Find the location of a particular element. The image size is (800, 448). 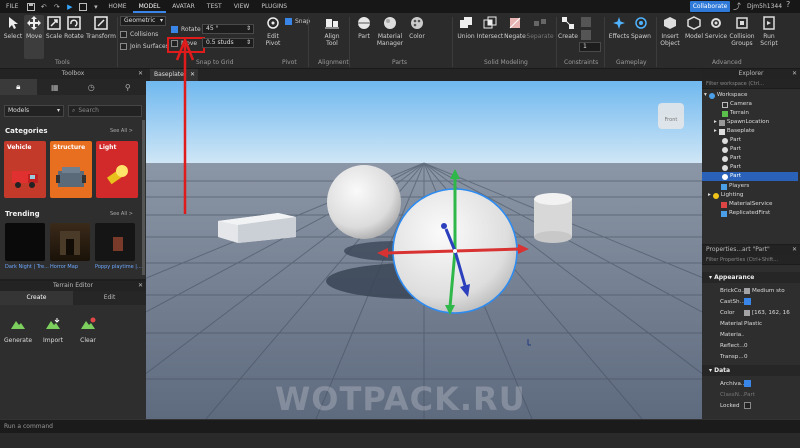

separate-button: Separate is located at coordinates (540, 27).